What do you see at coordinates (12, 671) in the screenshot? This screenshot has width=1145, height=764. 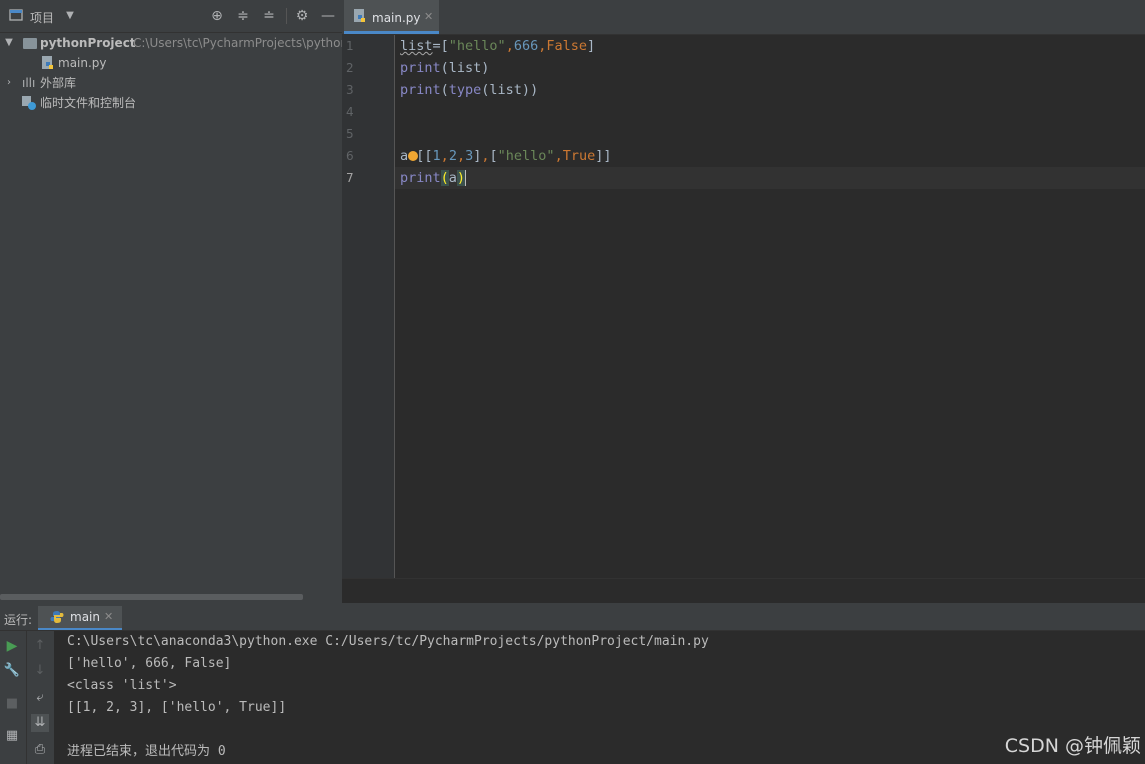 I see `wrench-icon: 🔧` at bounding box center [12, 671].